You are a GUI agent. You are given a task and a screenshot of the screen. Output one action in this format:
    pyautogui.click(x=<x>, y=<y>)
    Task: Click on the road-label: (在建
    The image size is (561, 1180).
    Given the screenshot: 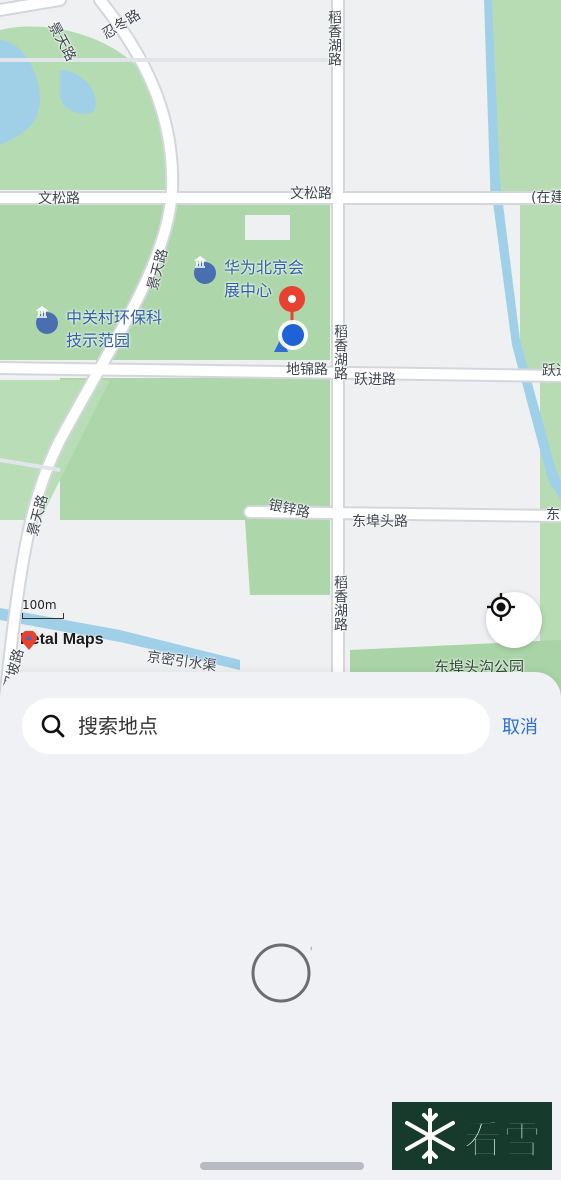 What is the action you would take?
    pyautogui.click(x=546, y=198)
    